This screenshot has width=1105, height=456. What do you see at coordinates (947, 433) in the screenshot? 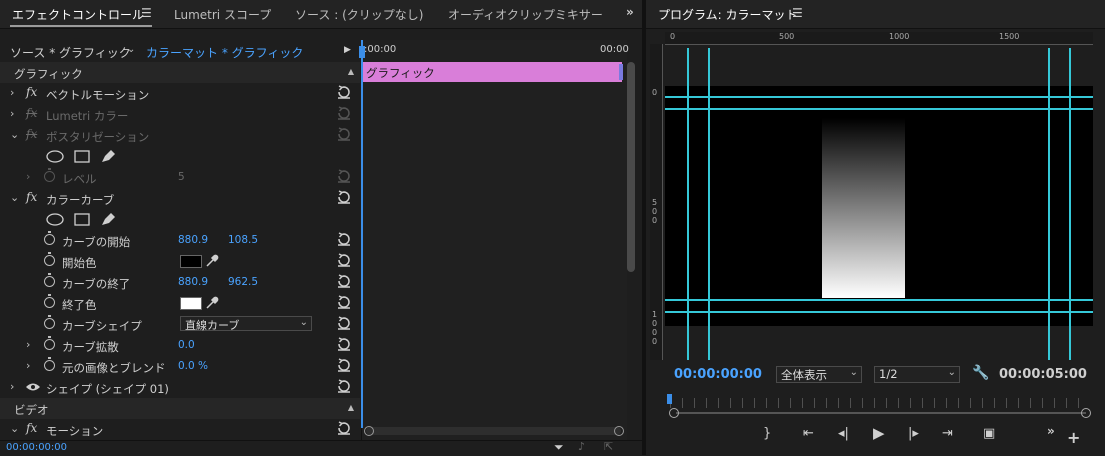
I see `go-to-out-icon: ⇥` at bounding box center [947, 433].